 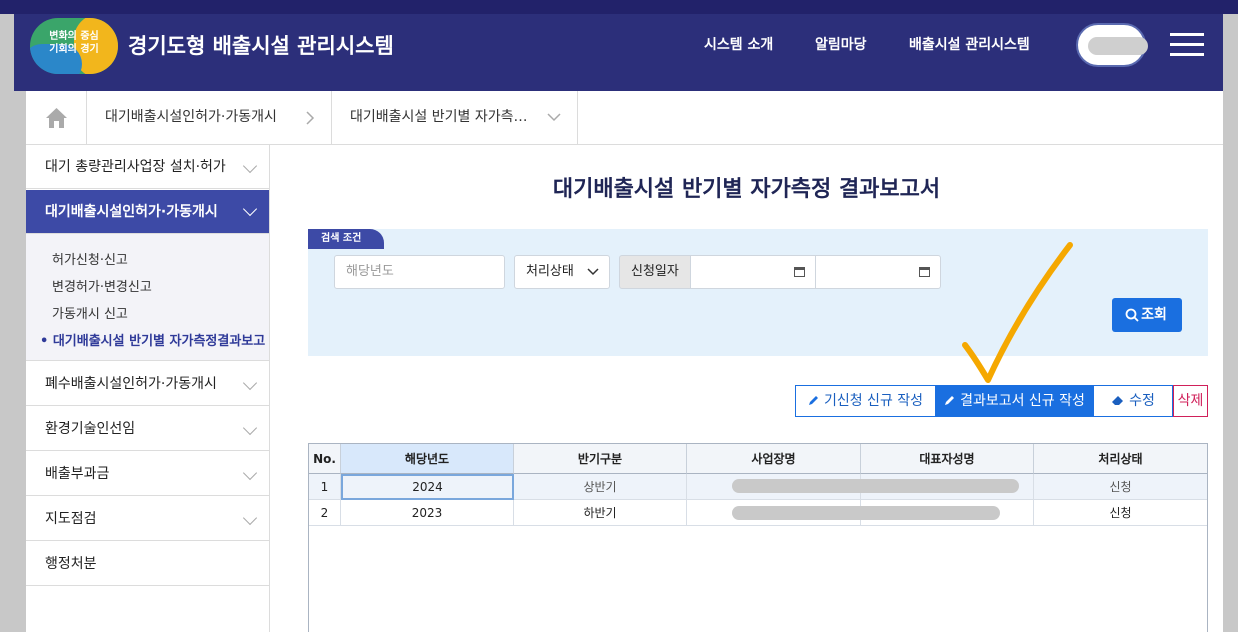 I want to click on search-panel: 검색 조건 해당년도 처리상태 신청일자 조회, so click(x=758, y=292).